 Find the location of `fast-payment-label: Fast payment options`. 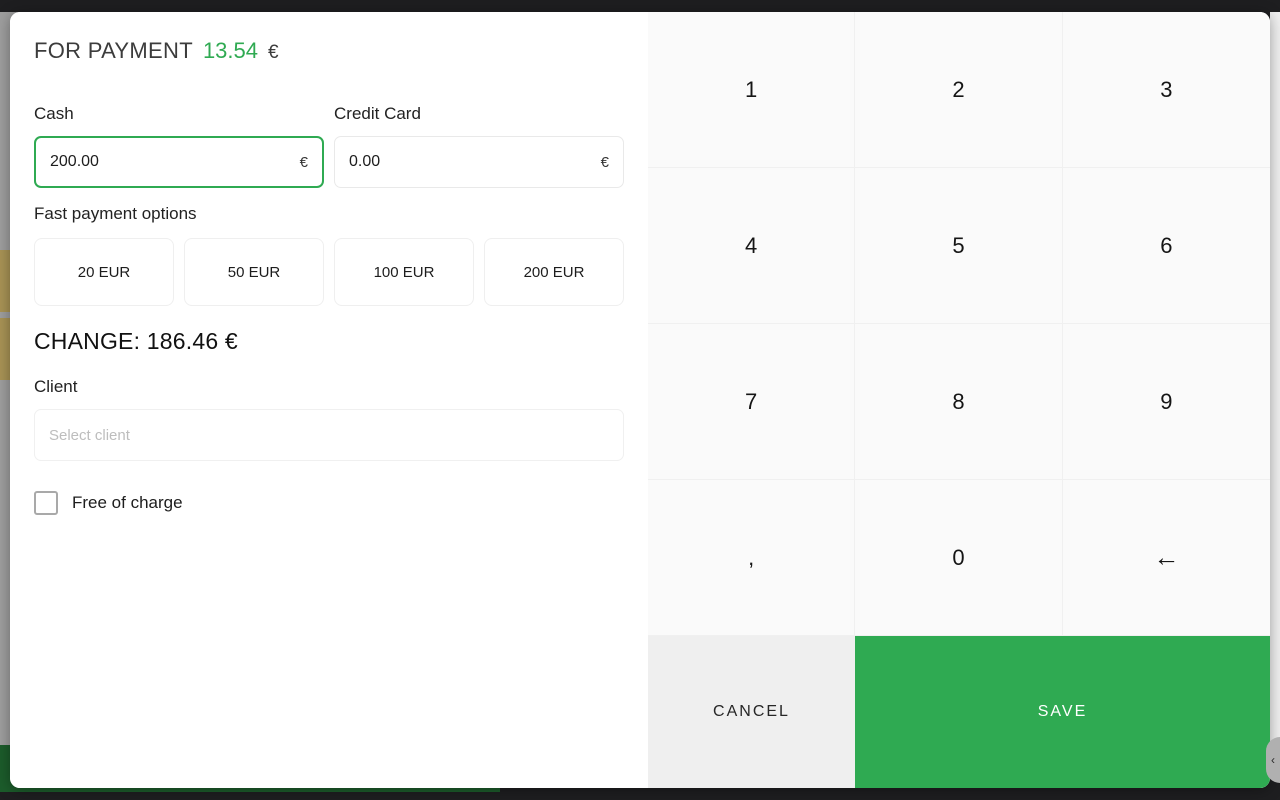

fast-payment-label: Fast payment options is located at coordinates (115, 213).